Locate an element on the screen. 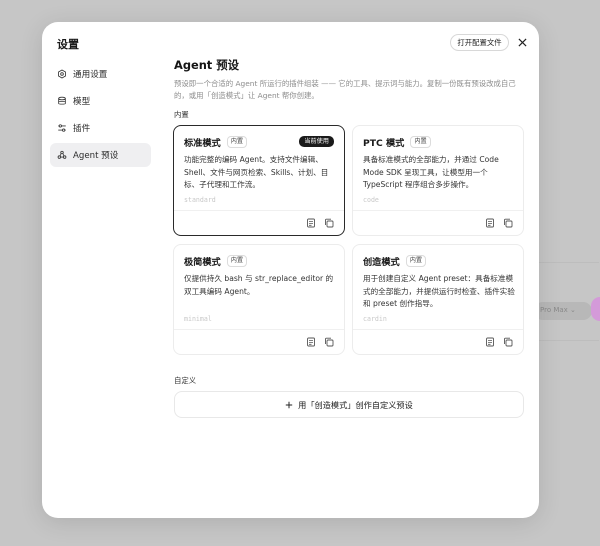  page-title: Agent 预设 is located at coordinates (206, 65).